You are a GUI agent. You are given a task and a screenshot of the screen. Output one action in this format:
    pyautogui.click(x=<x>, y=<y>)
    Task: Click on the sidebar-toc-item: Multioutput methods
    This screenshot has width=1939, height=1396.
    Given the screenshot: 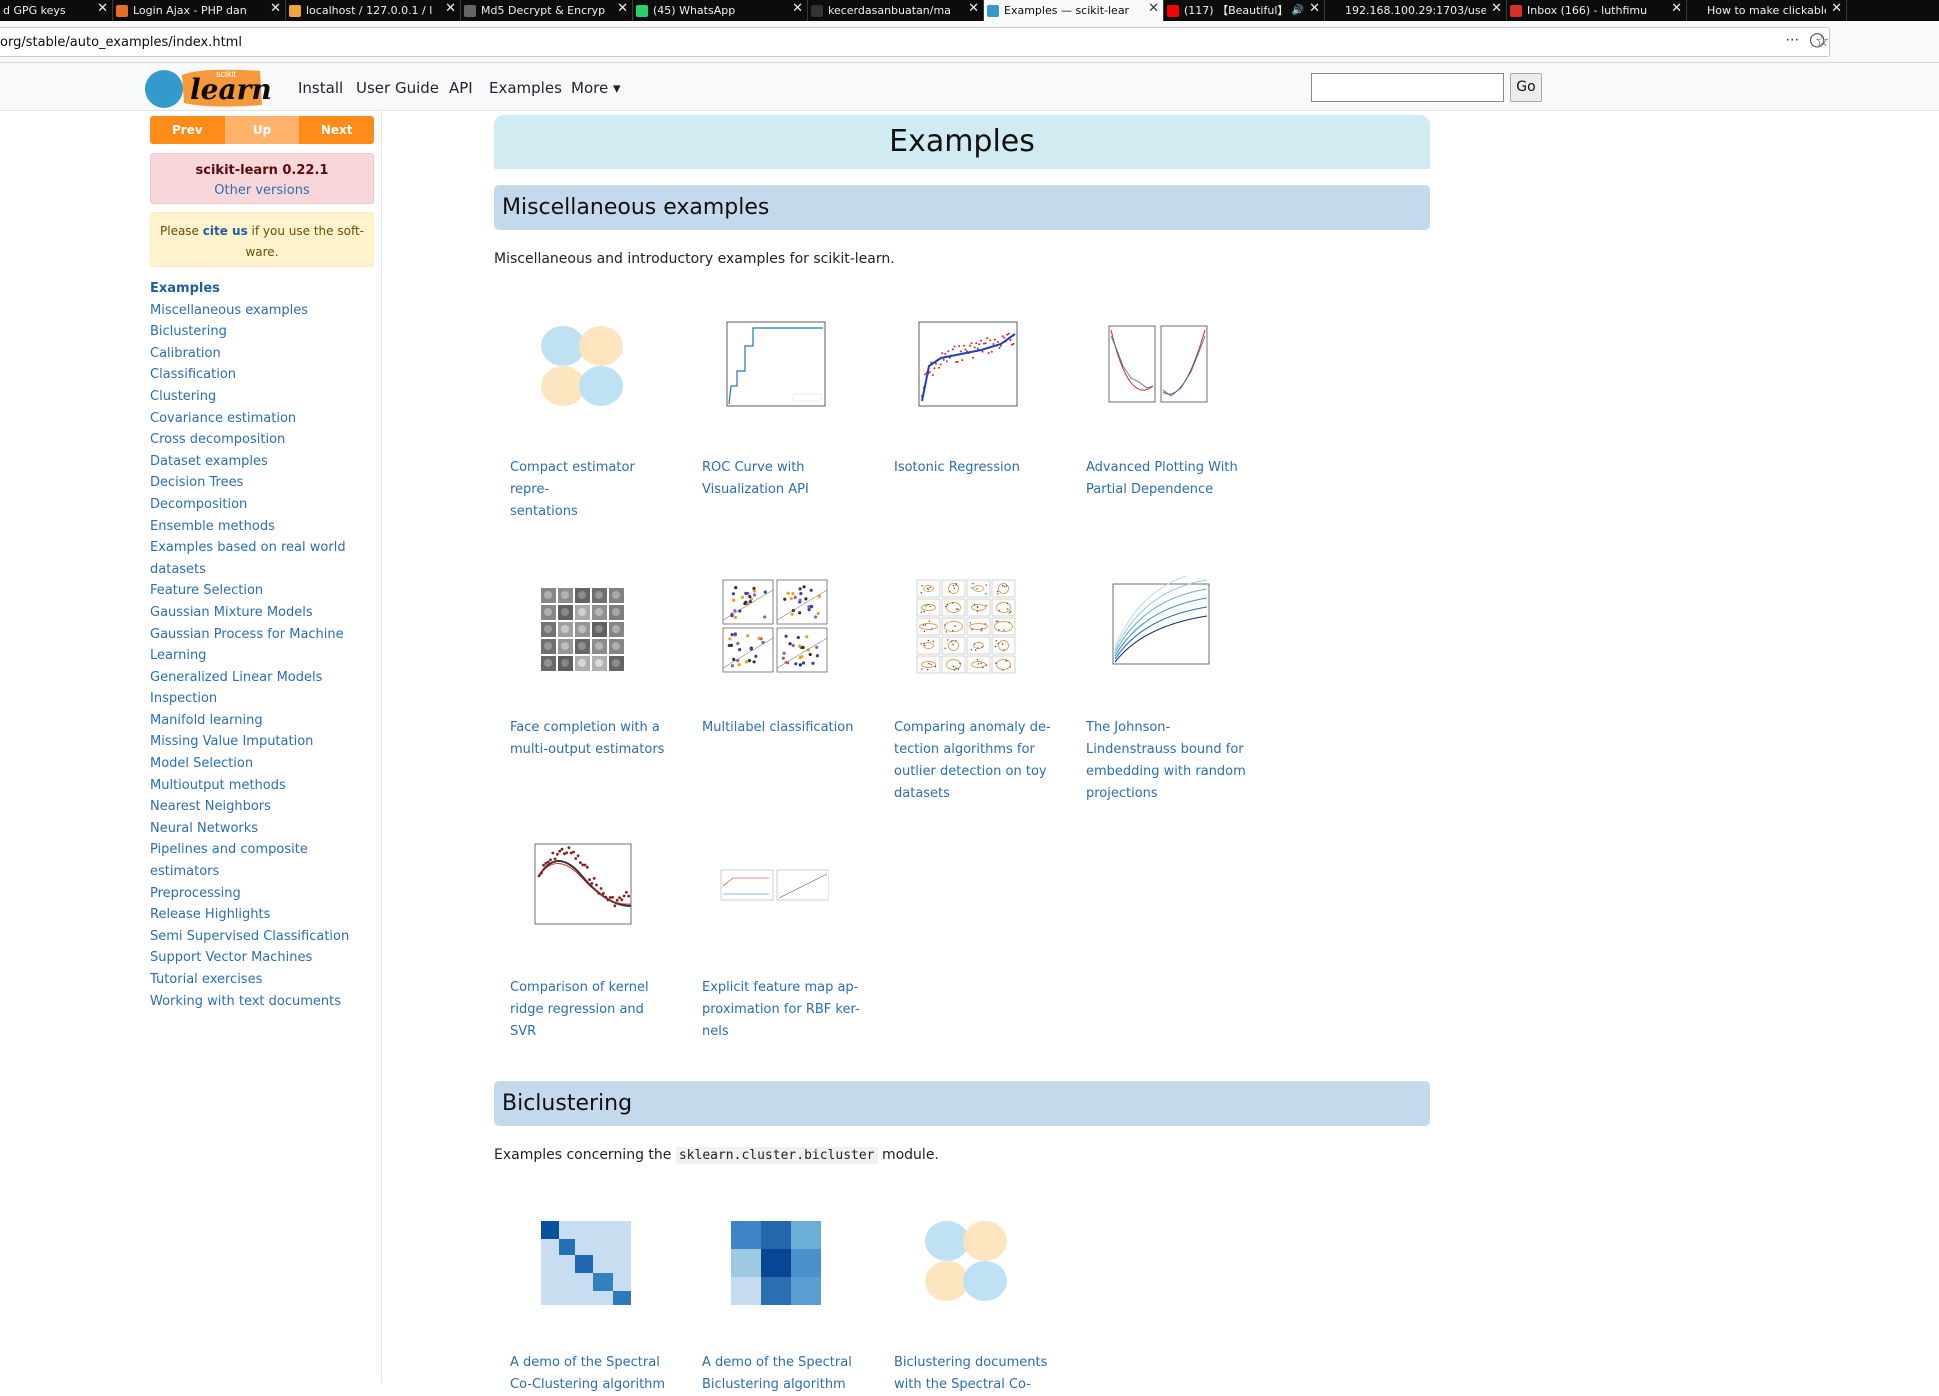 What is the action you would take?
    pyautogui.click(x=265, y=786)
    